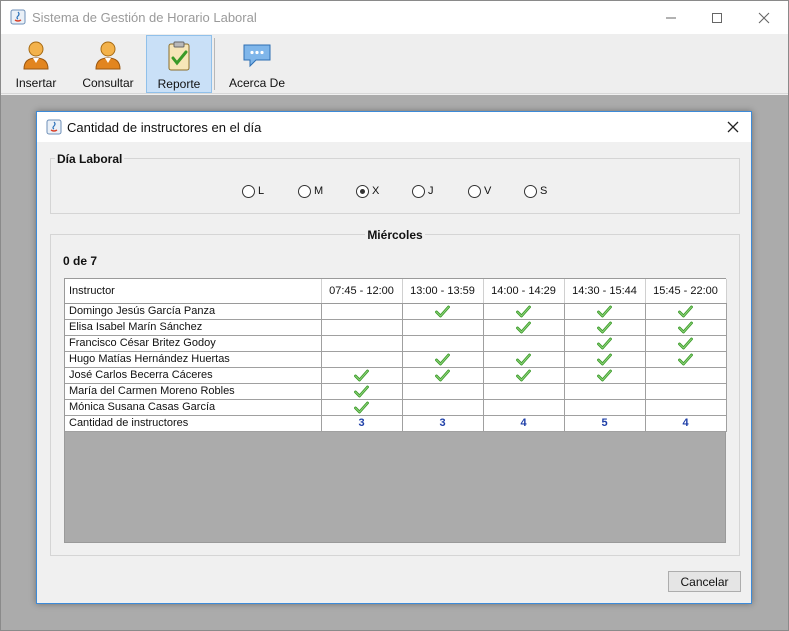 Image resolution: width=789 pixels, height=631 pixels. Describe the element at coordinates (214, 64) in the screenshot. I see `toolbar-separator` at that location.